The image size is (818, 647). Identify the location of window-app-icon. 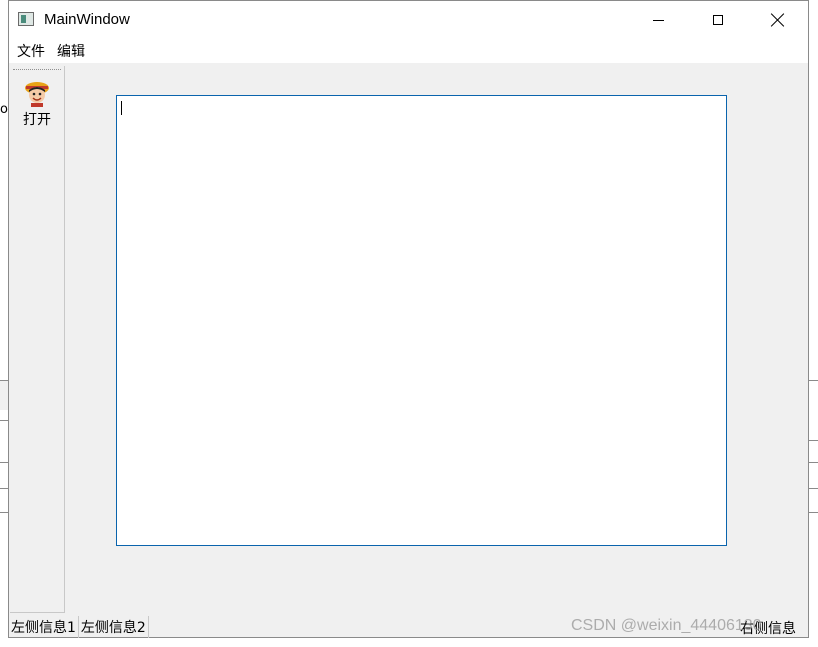
(26, 19).